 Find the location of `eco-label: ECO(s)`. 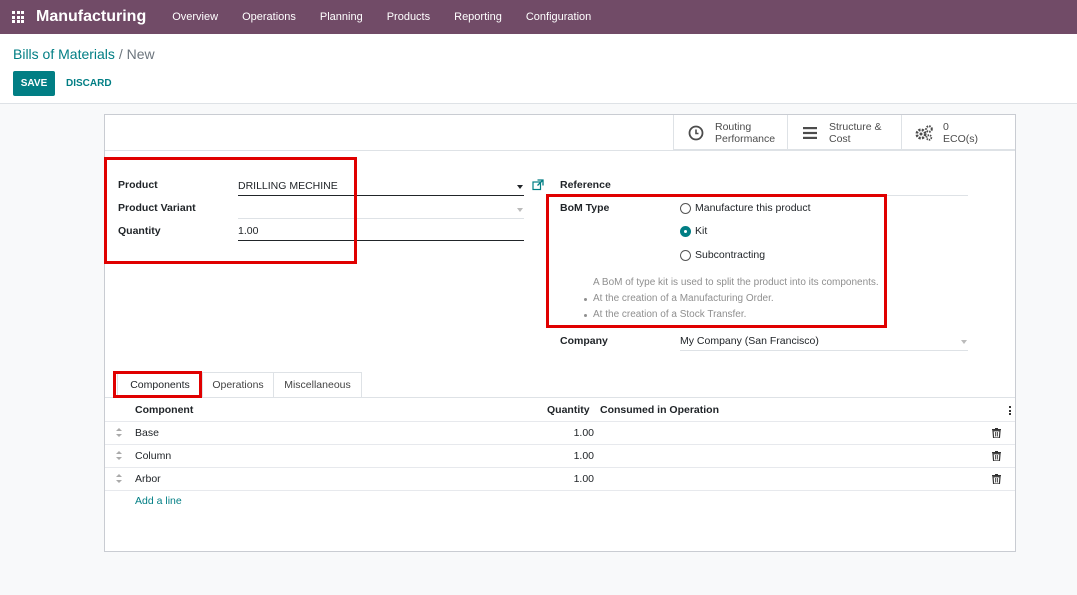

eco-label: ECO(s) is located at coordinates (960, 138).